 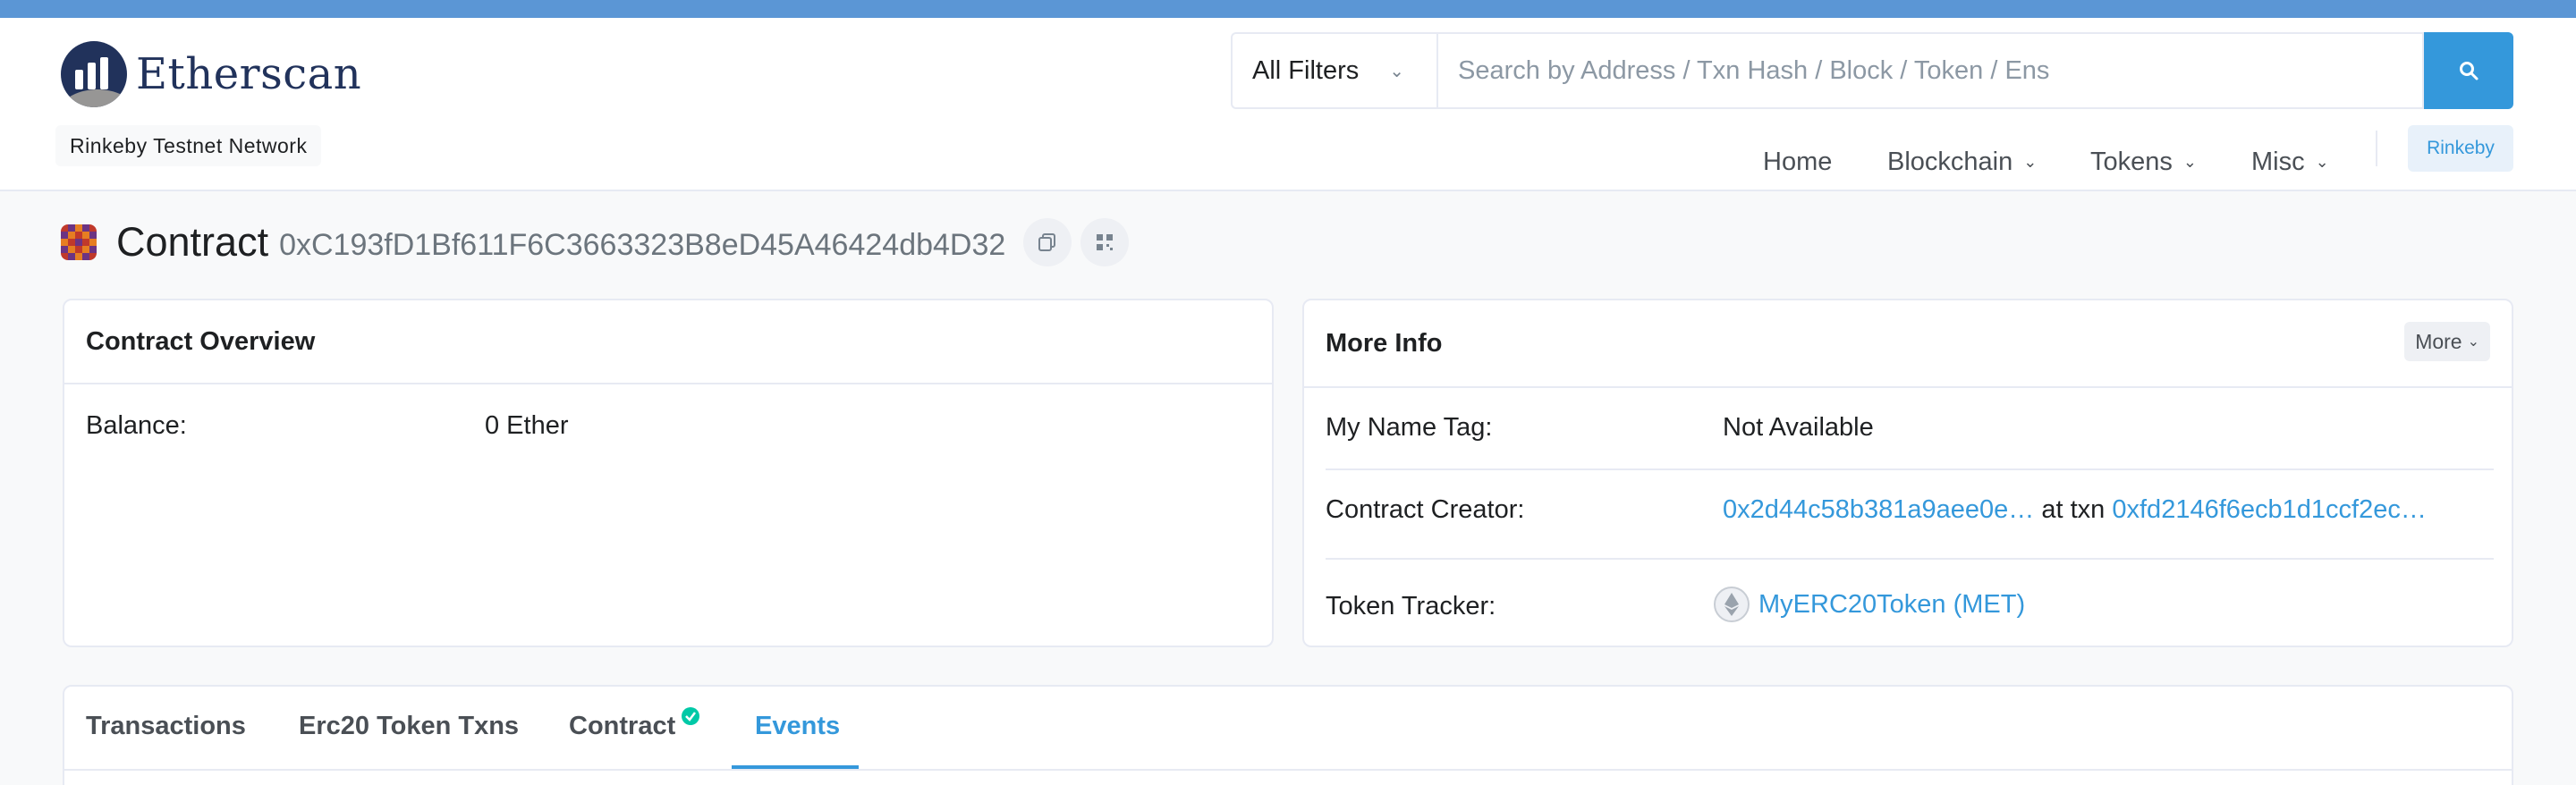 What do you see at coordinates (1732, 605) in the screenshot?
I see `ethereum-token-icon` at bounding box center [1732, 605].